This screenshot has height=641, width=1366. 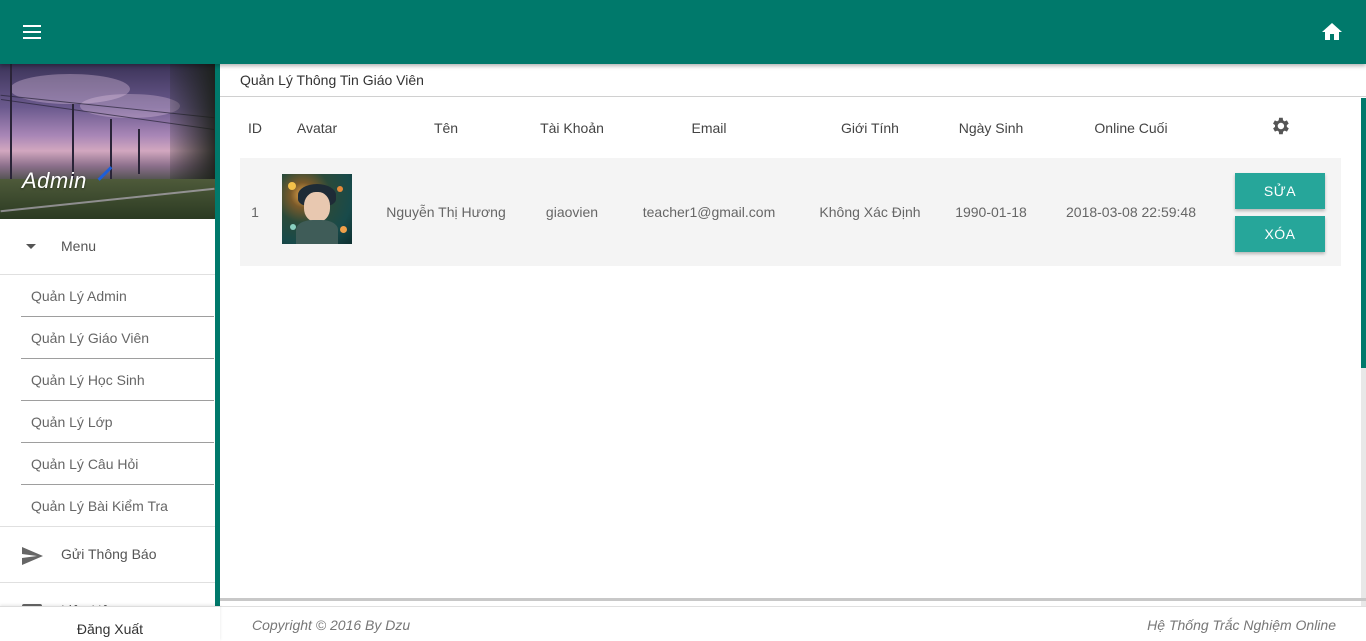 I want to click on column-header-gender: Giới Tính, so click(x=870, y=128).